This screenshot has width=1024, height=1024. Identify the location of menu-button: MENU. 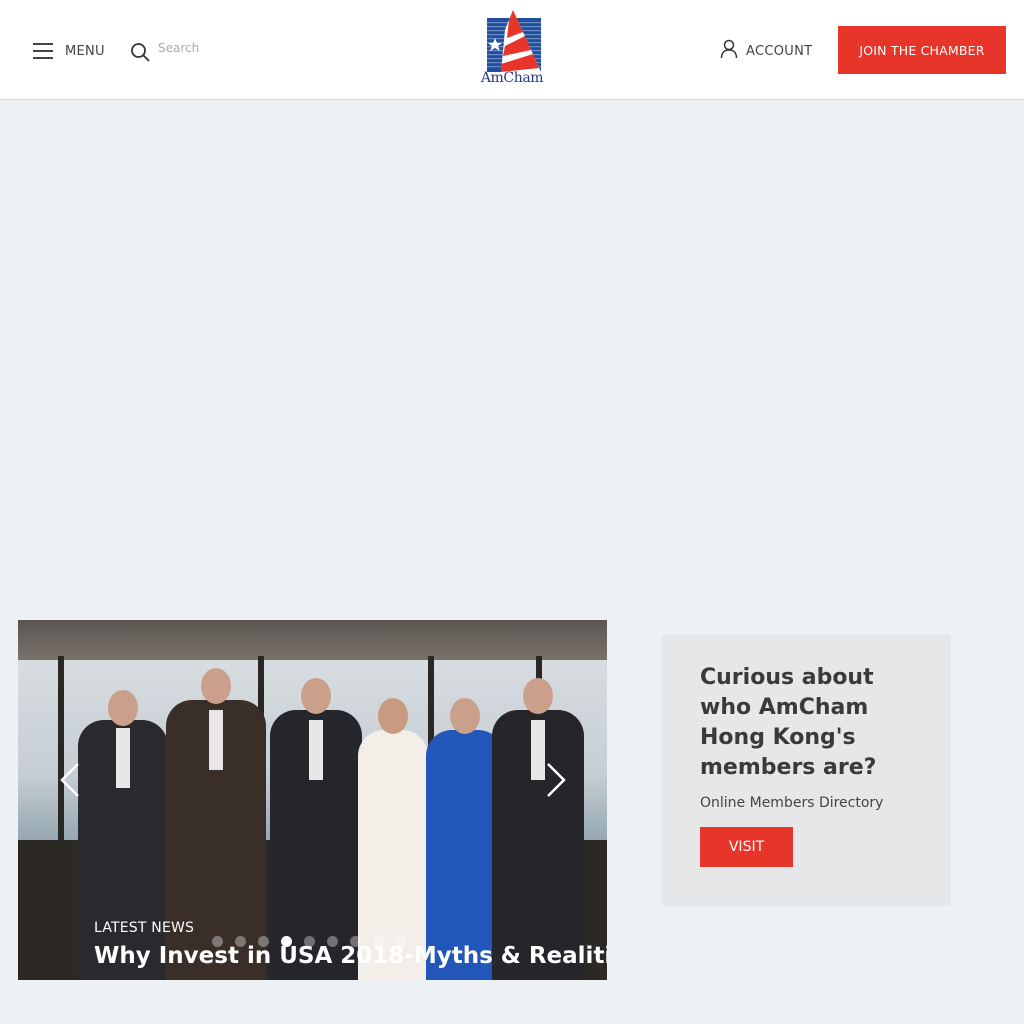
(69, 51).